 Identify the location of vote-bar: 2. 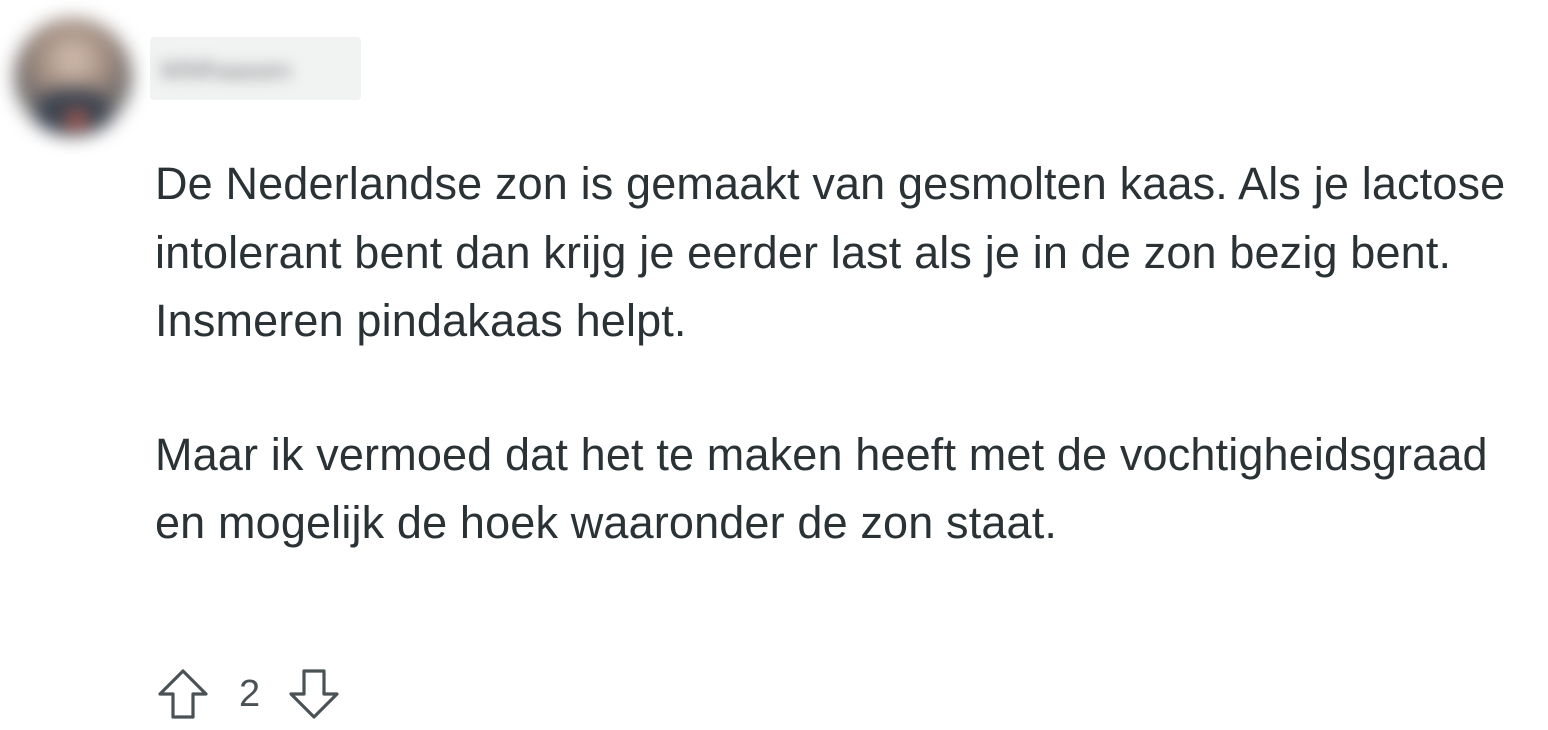
(248, 694).